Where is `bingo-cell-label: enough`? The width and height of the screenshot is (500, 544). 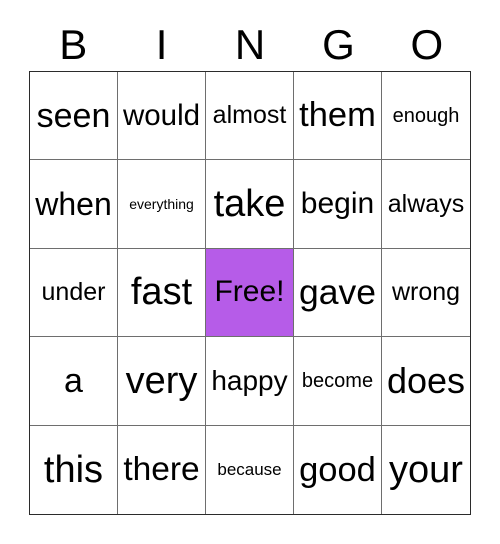
bingo-cell-label: enough is located at coordinates (426, 115).